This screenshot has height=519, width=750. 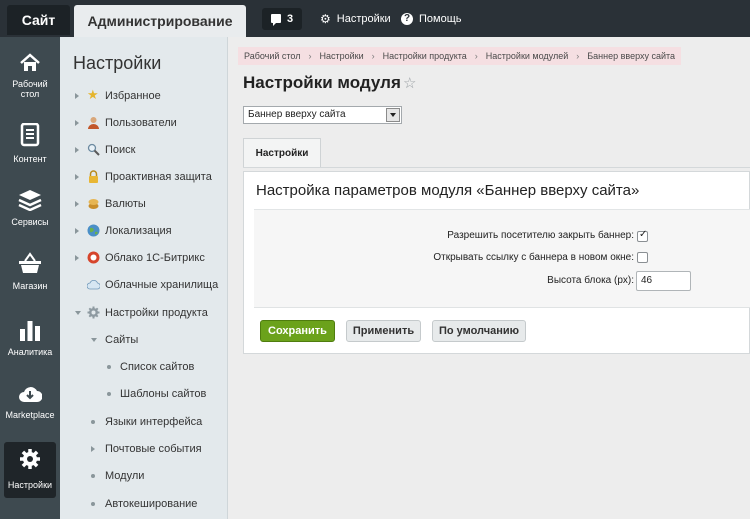 What do you see at coordinates (30, 345) in the screenshot?
I see `menu-item-analytics: Аналитика` at bounding box center [30, 345].